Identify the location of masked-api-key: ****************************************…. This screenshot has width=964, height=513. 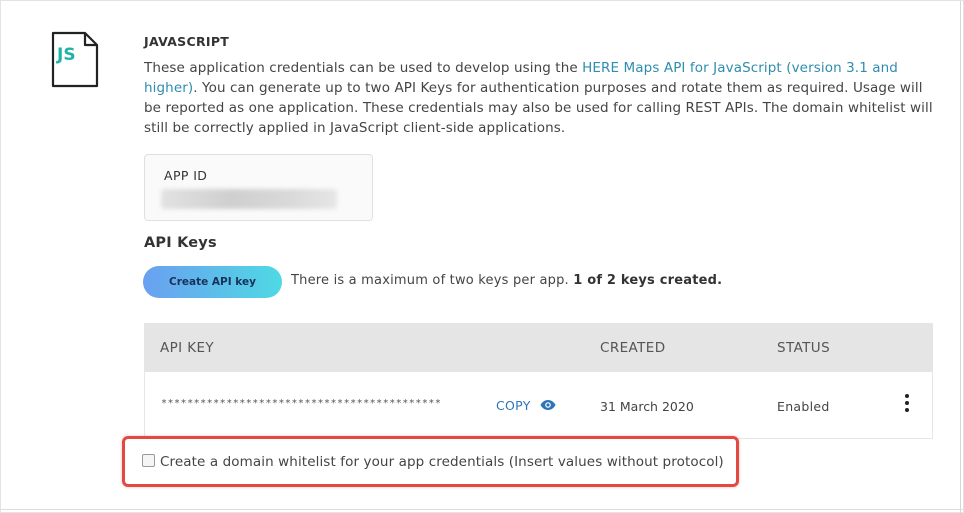
(301, 403).